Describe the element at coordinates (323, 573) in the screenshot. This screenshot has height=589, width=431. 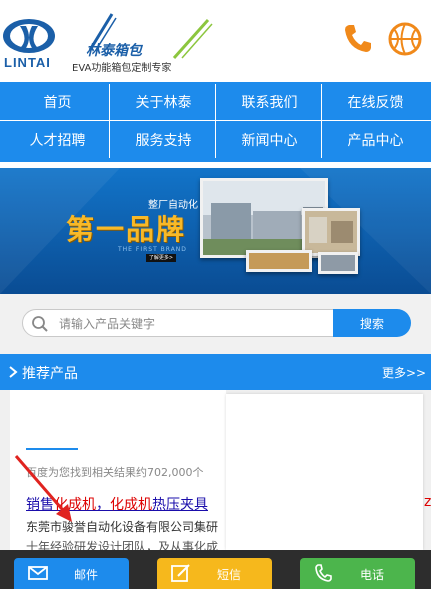
I see `phone-call-icon` at that location.